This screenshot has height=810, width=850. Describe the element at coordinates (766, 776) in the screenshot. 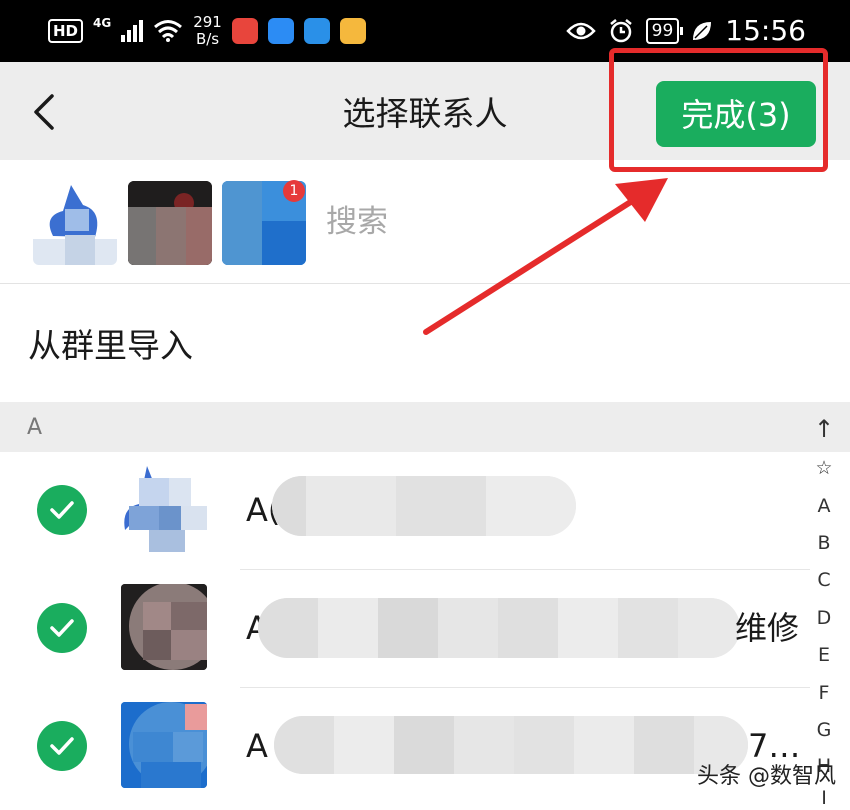

I see `watermark: 头条 @数智风` at that location.